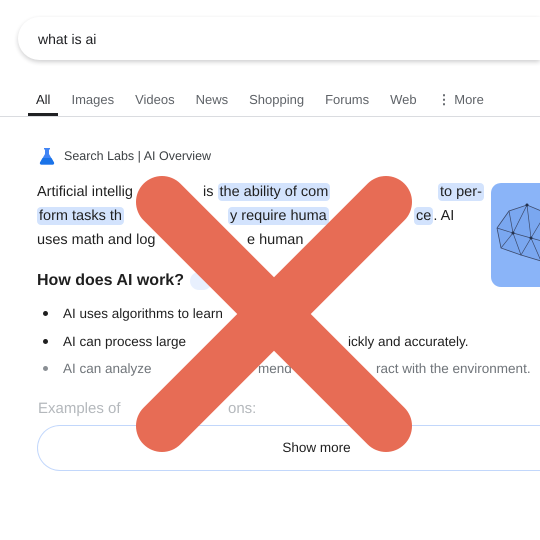 The height and width of the screenshot is (540, 540). Describe the element at coordinates (403, 99) in the screenshot. I see `search-tab: Web` at that location.